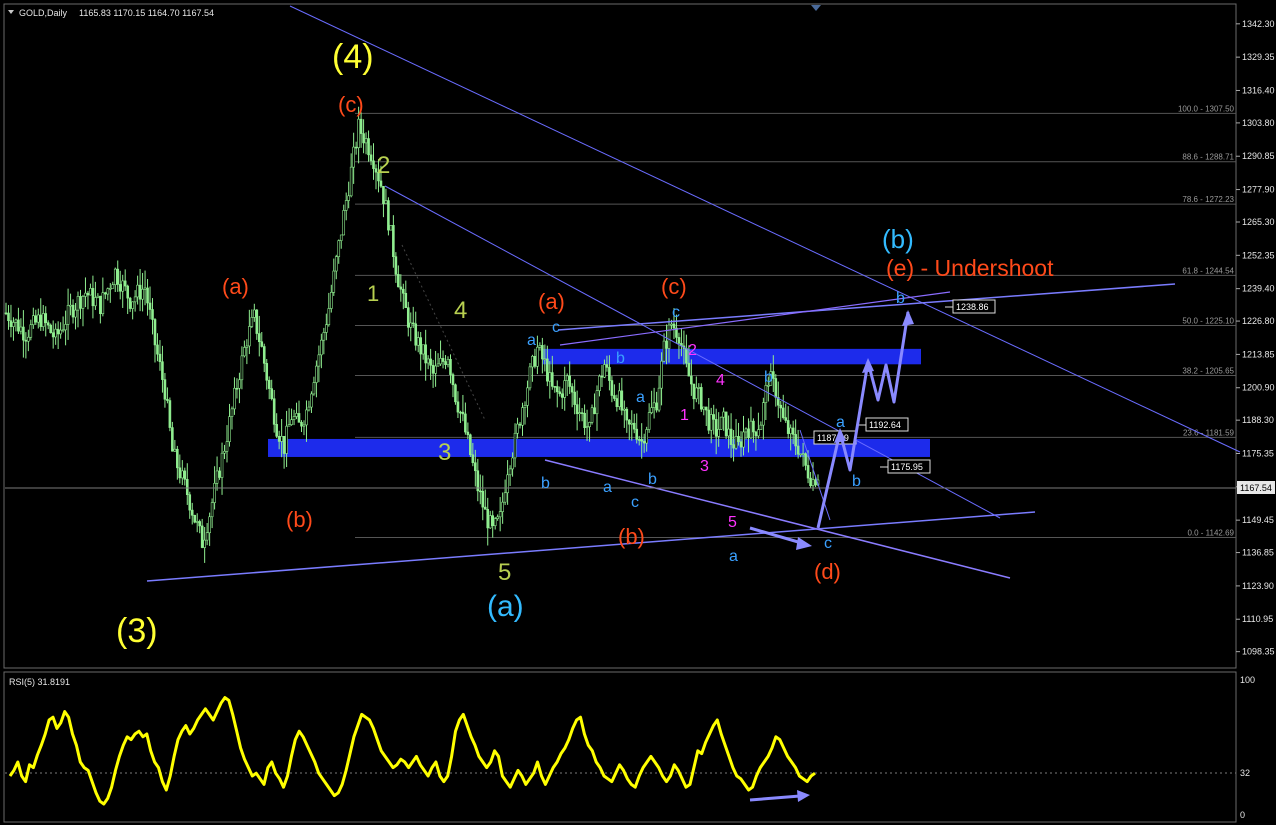  Describe the element at coordinates (972, 307) in the screenshot. I see `price-tag-1238: 1238.86` at that location.